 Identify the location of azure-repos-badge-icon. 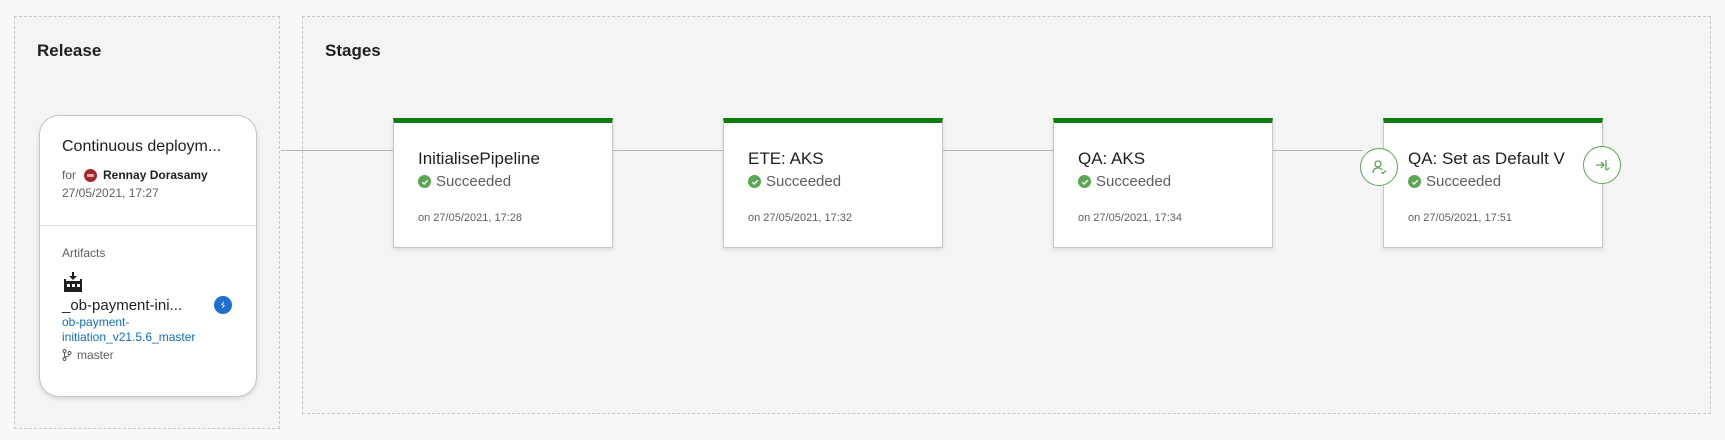
(223, 305).